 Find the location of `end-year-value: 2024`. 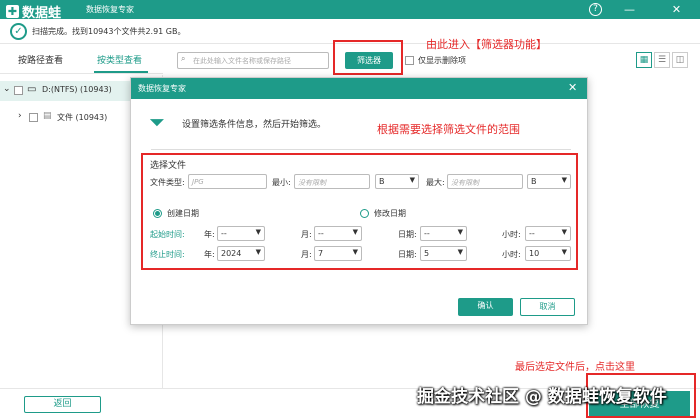

end-year-value: 2024 is located at coordinates (231, 253).